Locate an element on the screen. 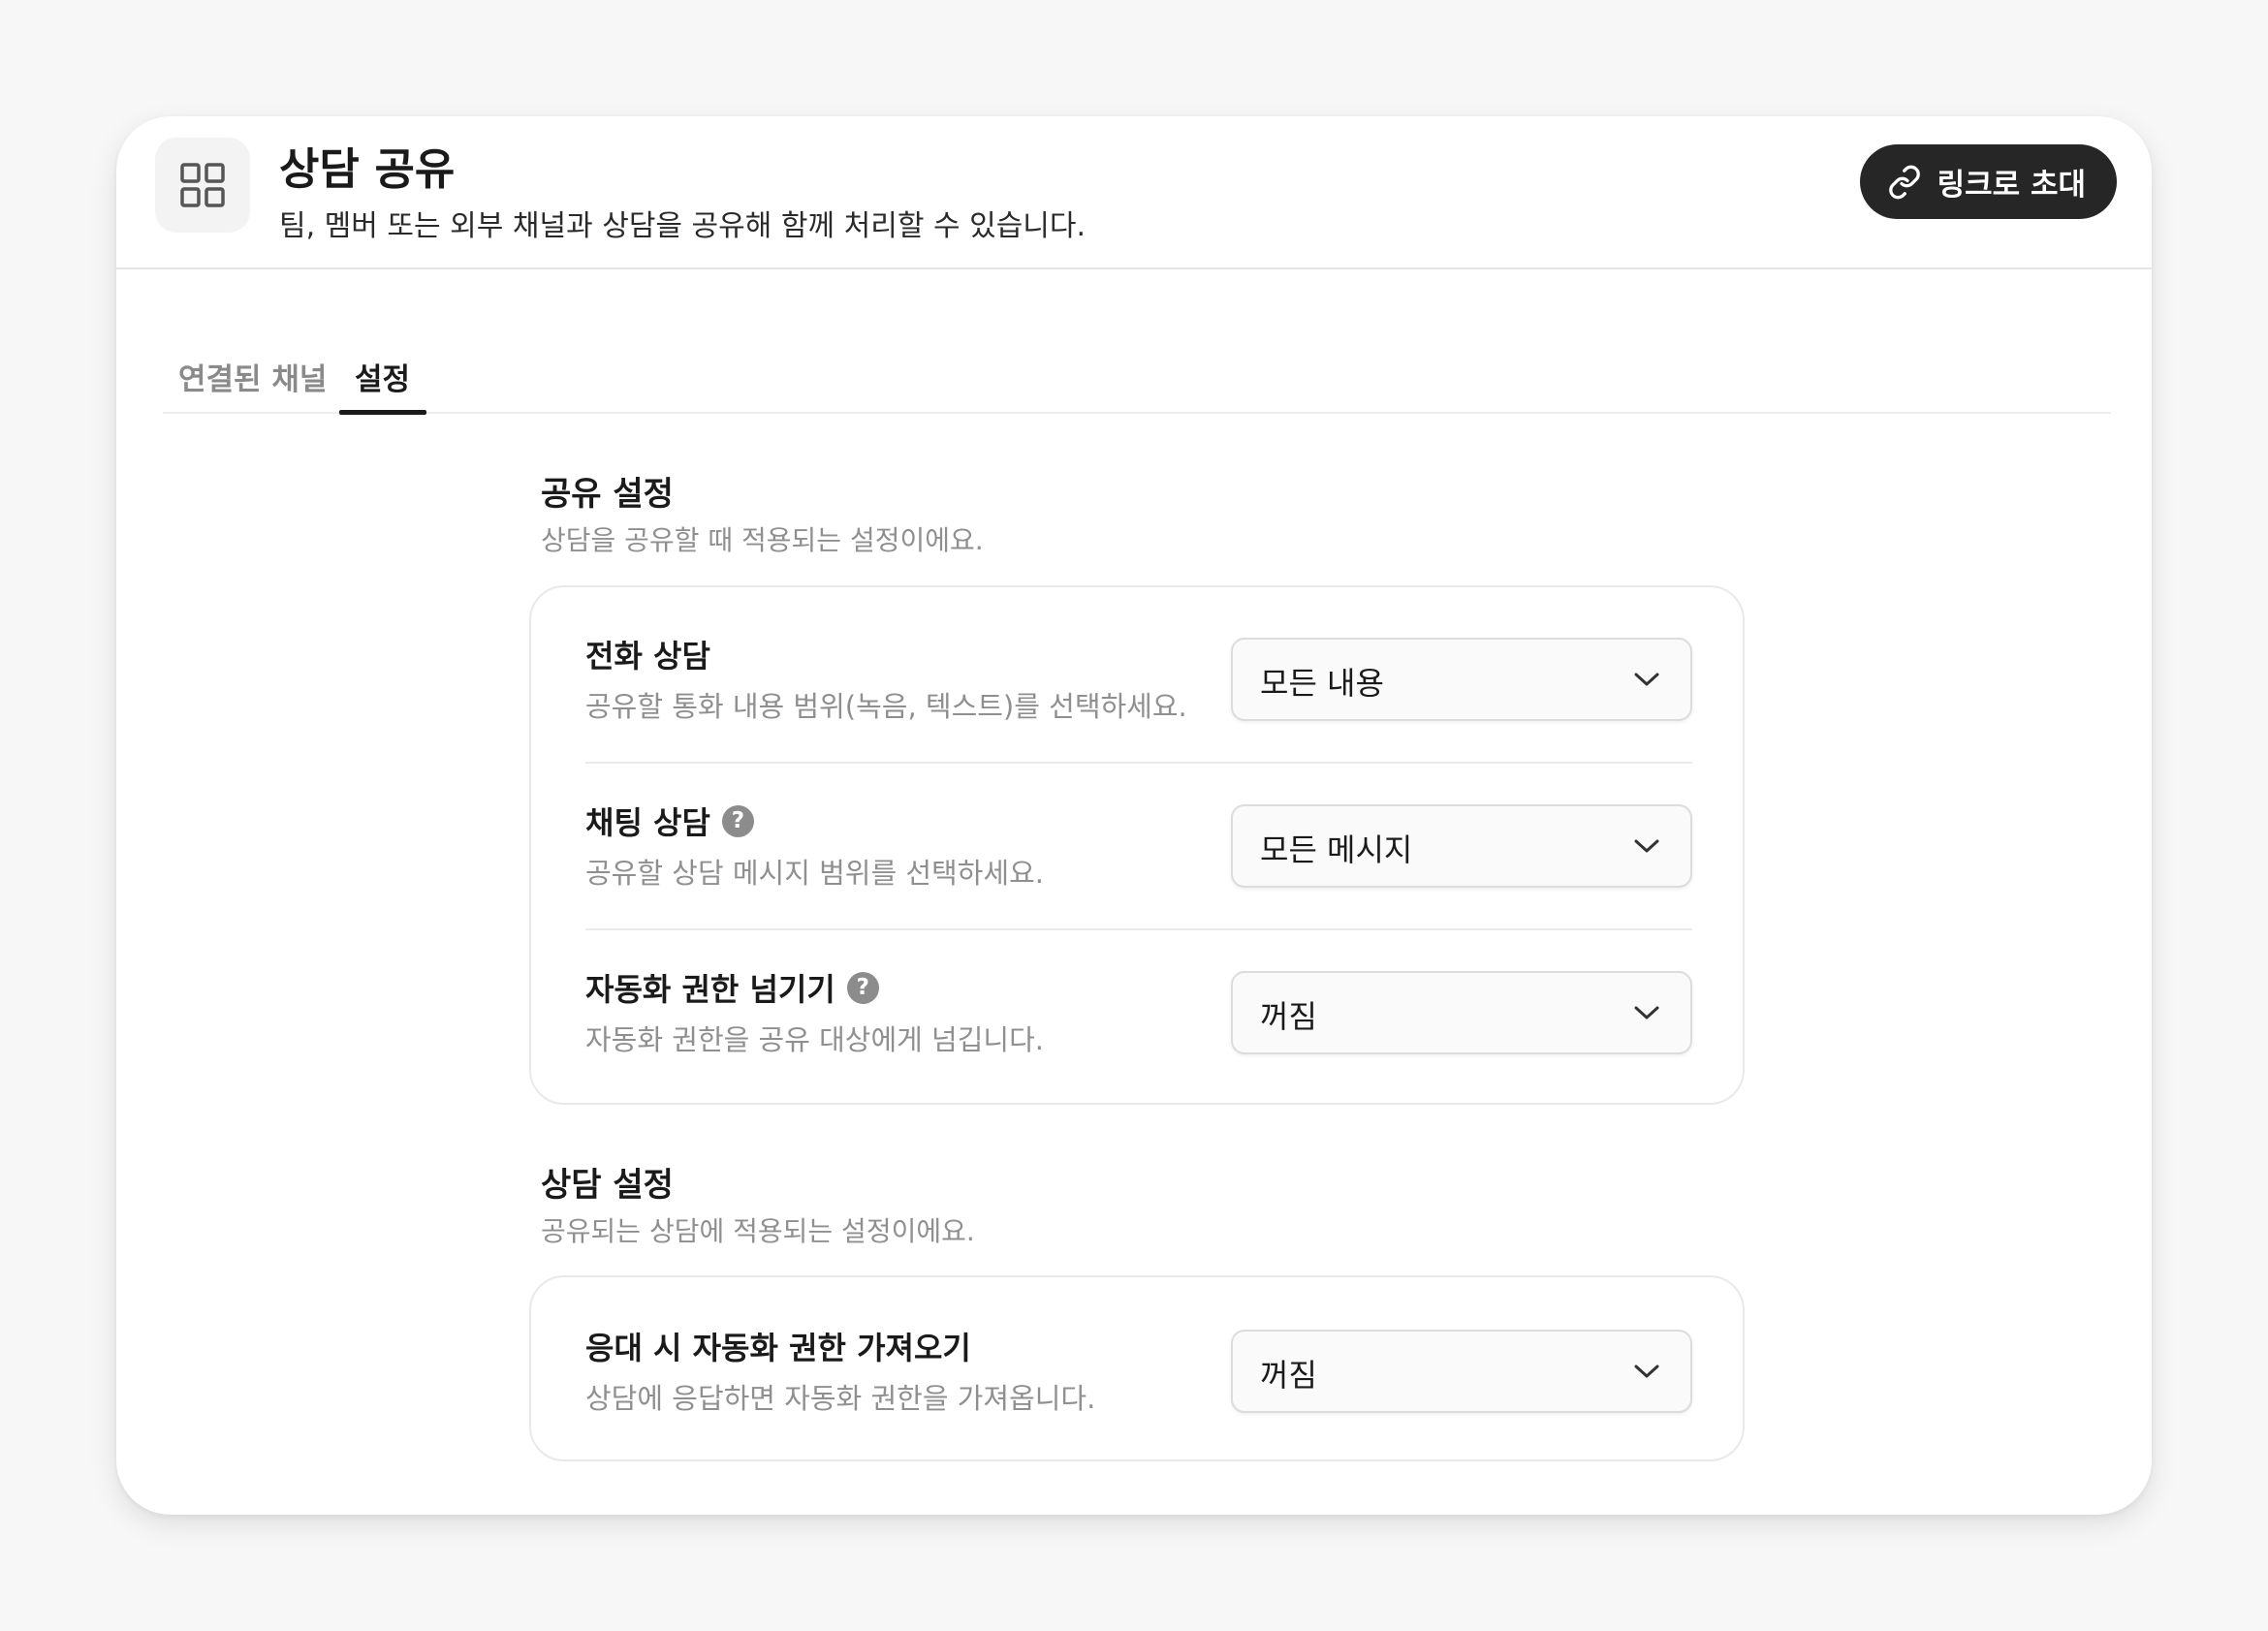 The width and height of the screenshot is (2268, 1631). automation-handover-select: 꺼짐 is located at coordinates (1462, 1013).